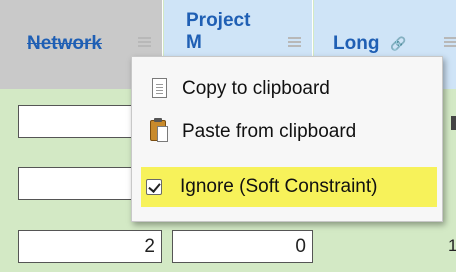 Image resolution: width=456 pixels, height=272 pixels. Describe the element at coordinates (242, 246) in the screenshot. I see `project-input: 0` at that location.